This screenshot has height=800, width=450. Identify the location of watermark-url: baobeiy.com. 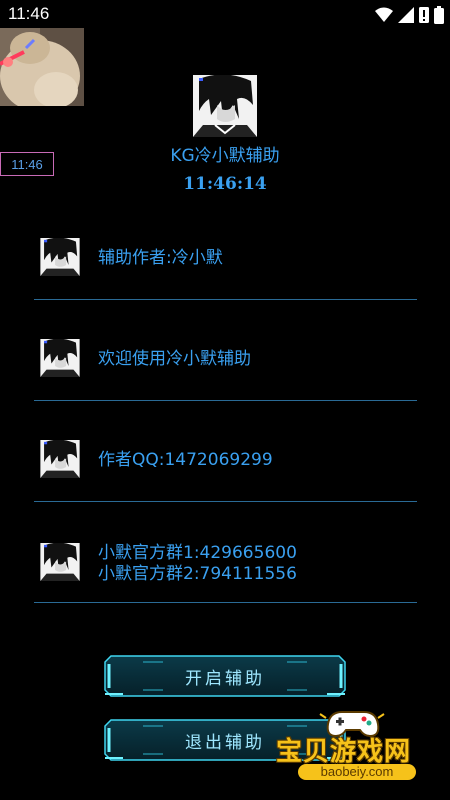
(357, 772).